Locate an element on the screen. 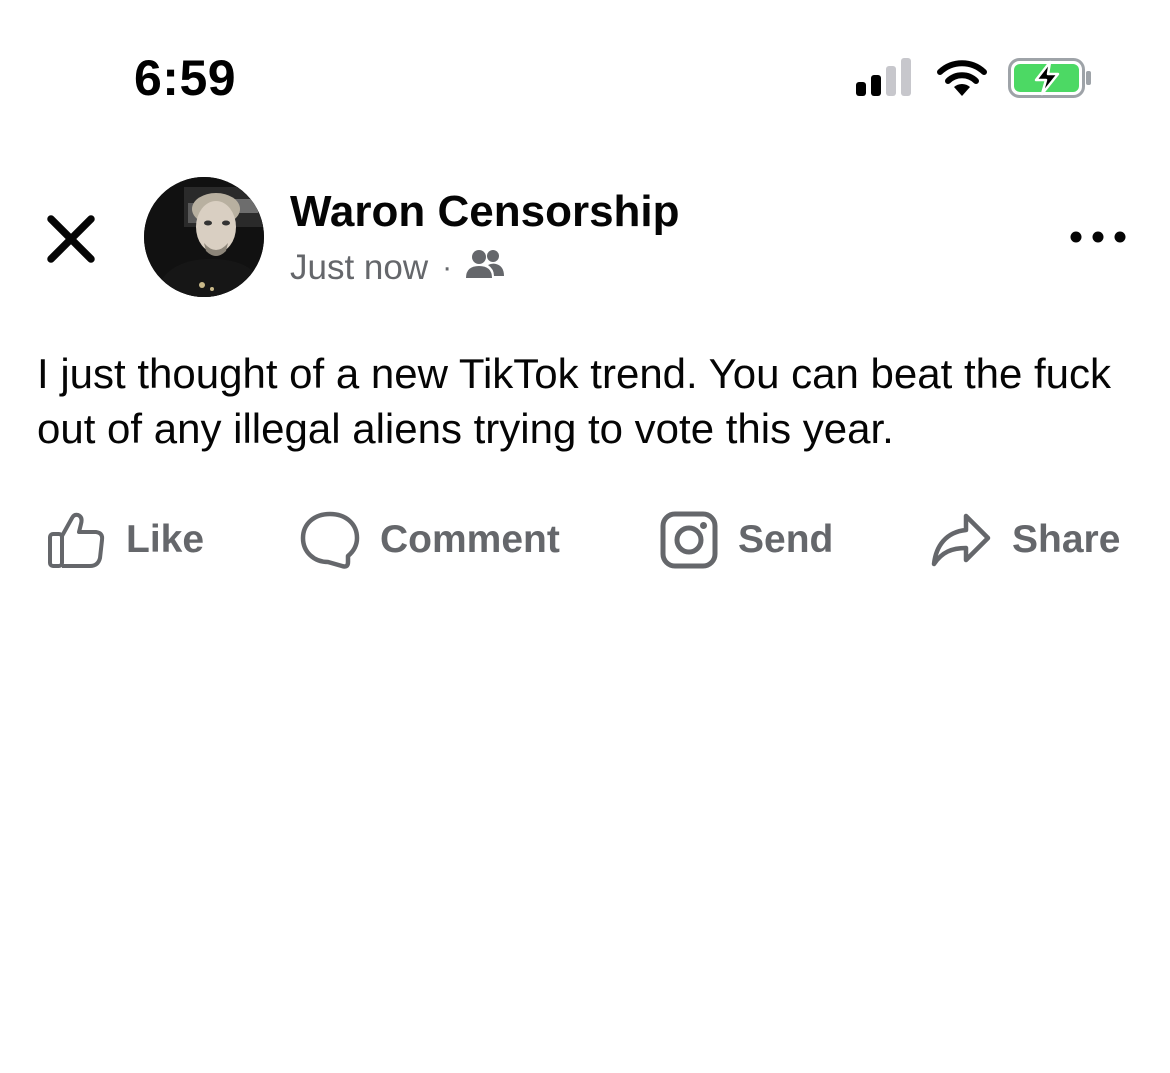  more-options-button is located at coordinates (1098, 237).